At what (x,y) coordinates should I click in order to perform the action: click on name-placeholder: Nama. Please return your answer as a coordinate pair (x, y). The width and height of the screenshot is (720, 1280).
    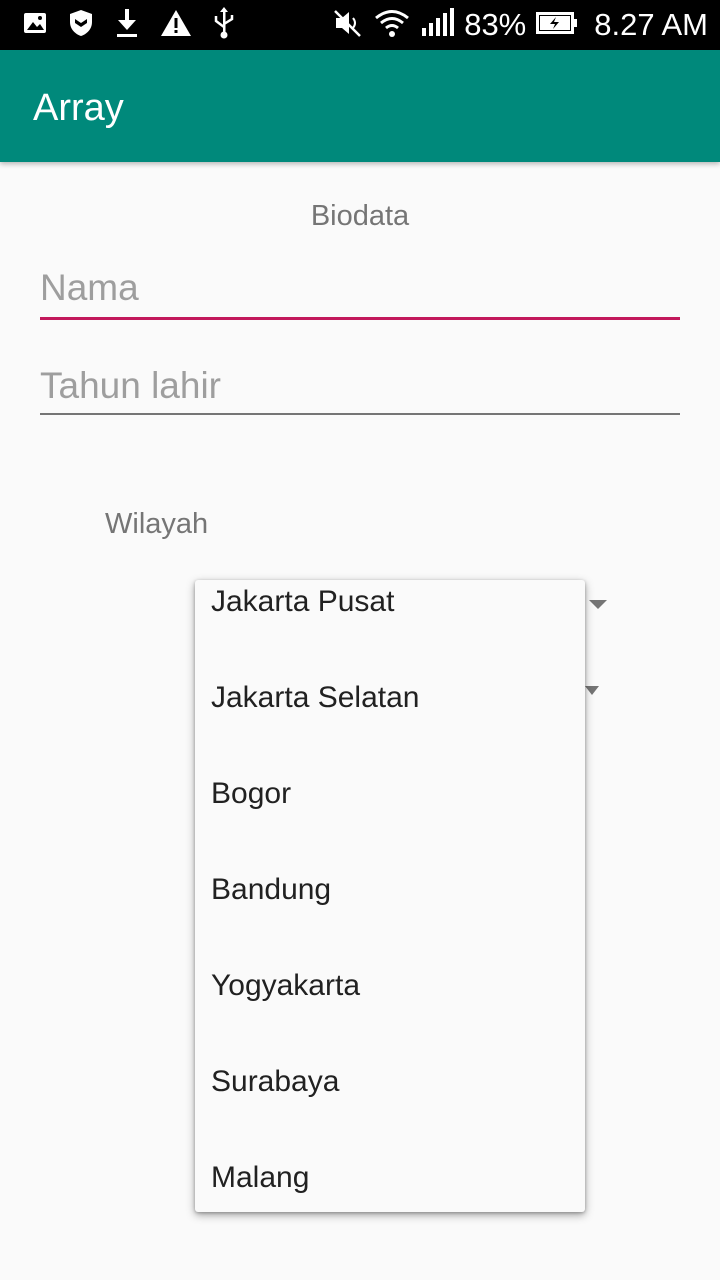
    Looking at the image, I should click on (89, 287).